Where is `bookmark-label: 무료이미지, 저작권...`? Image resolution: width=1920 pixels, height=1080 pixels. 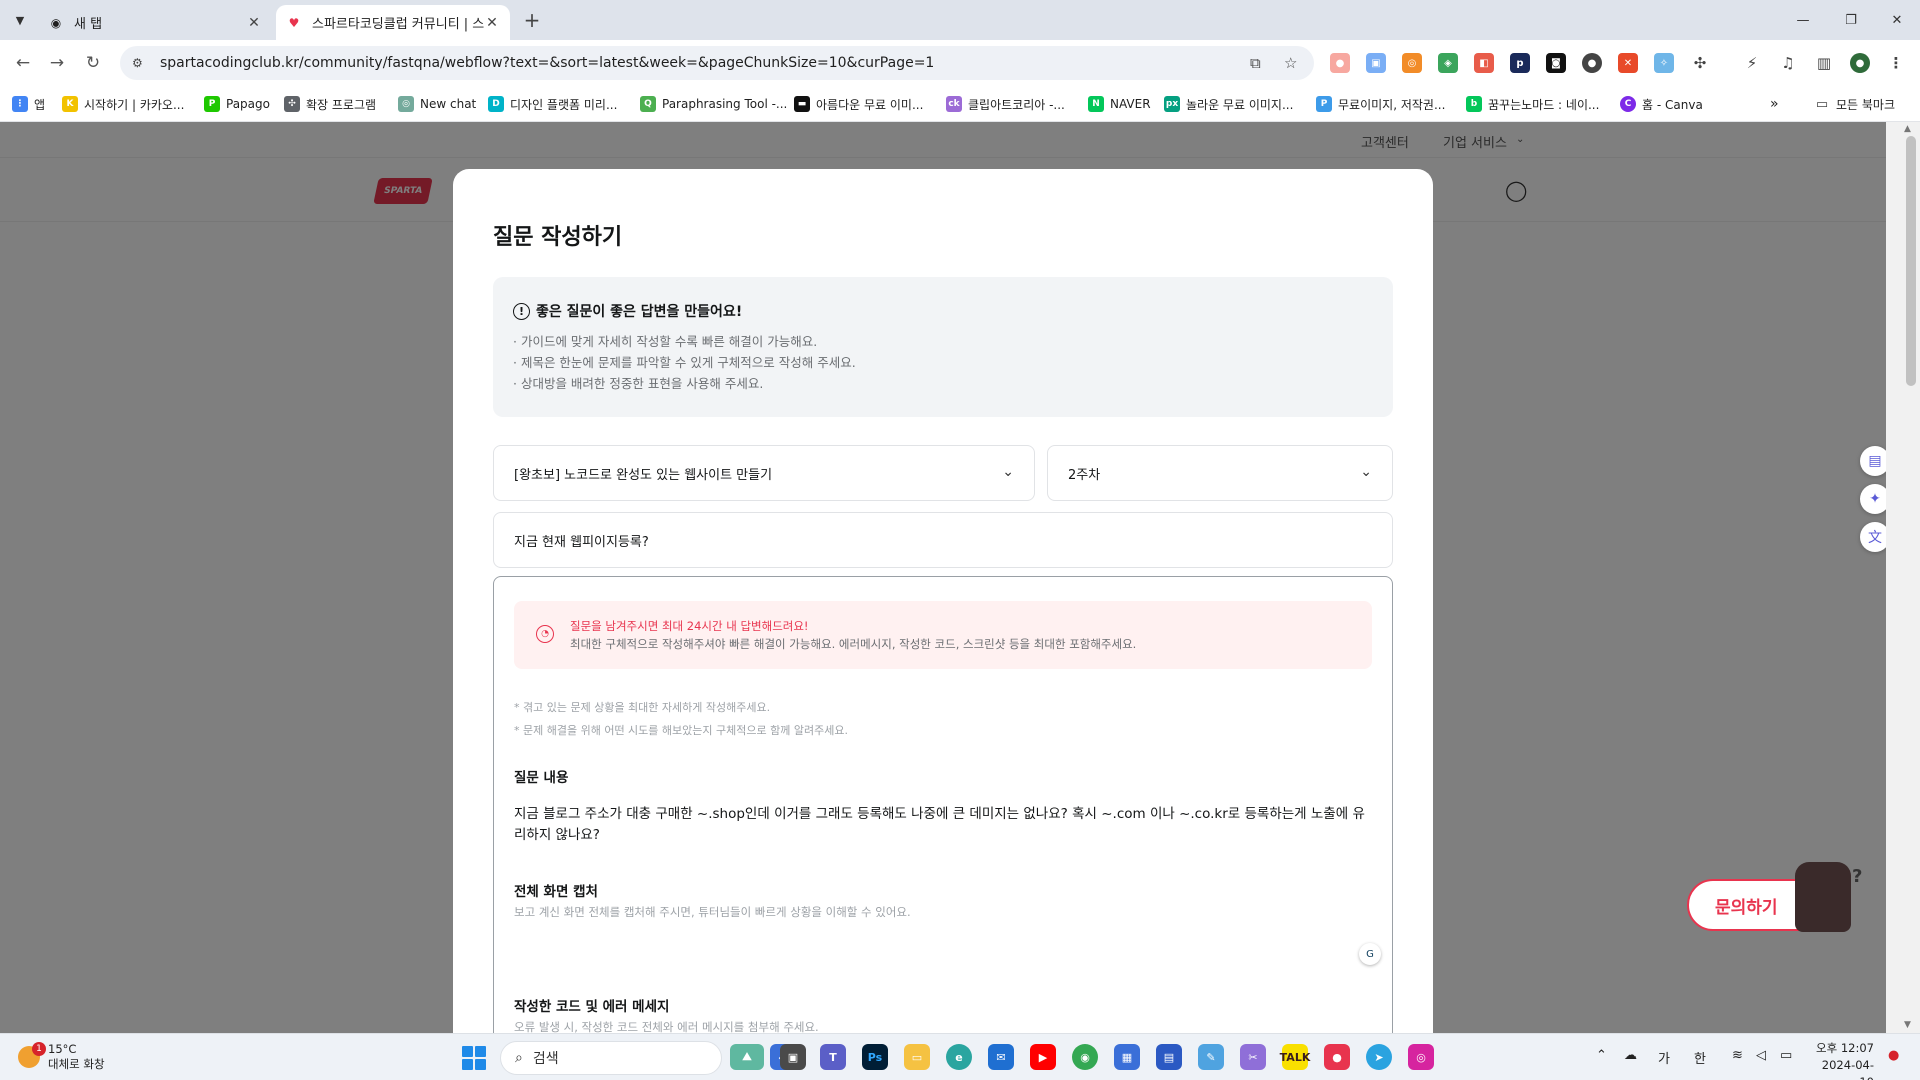
bookmark-label: 무료이미지, 저작권... is located at coordinates (1392, 104).